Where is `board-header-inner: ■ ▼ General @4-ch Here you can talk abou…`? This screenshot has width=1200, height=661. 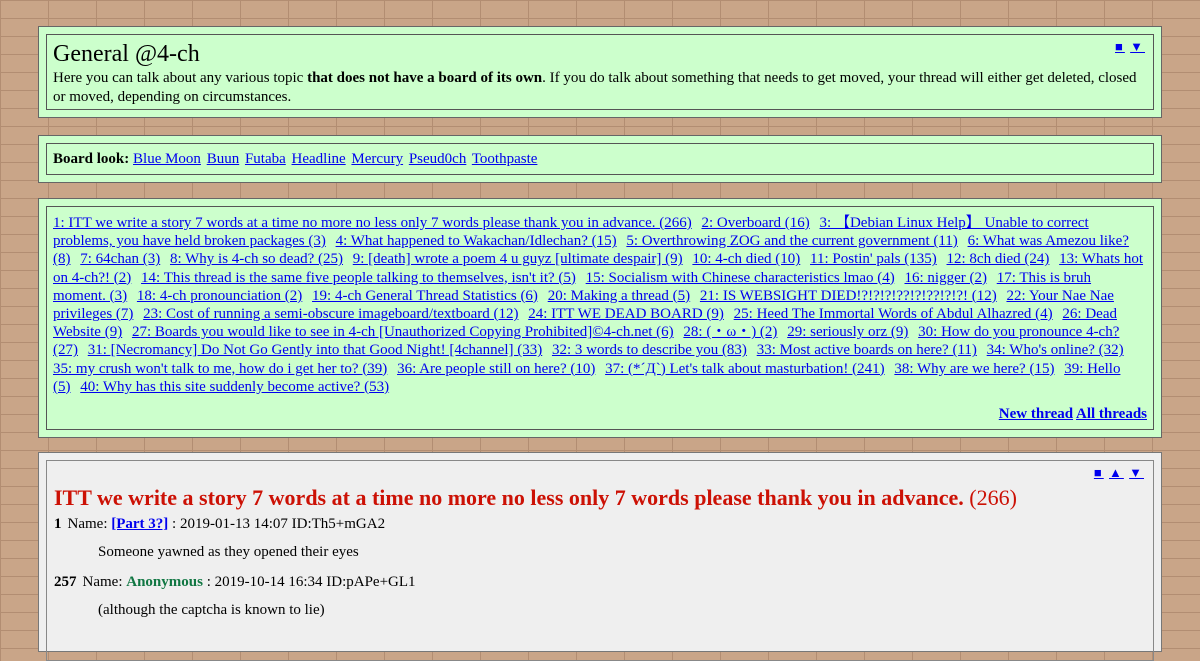
board-header-inner: ■ ▼ General @4-ch Here you can talk abou… is located at coordinates (600, 72).